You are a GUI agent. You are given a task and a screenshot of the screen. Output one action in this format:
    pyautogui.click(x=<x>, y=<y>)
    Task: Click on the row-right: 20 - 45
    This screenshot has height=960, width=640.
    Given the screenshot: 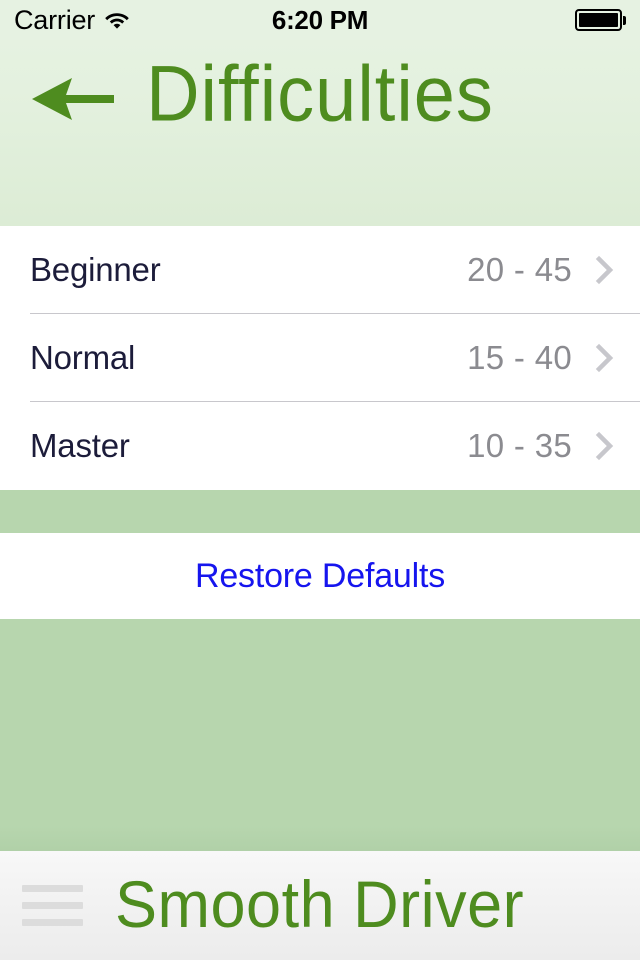 What is the action you would take?
    pyautogui.click(x=553, y=270)
    